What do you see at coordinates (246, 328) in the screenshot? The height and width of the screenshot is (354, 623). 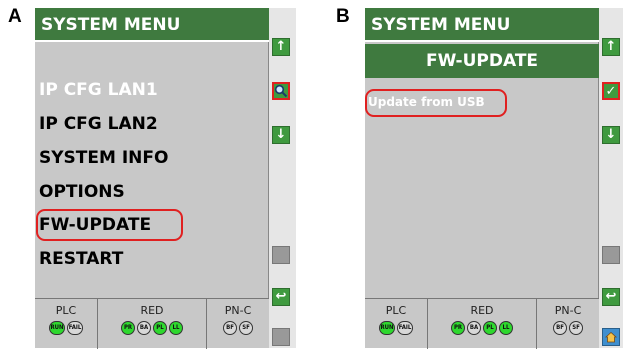 I see `led-sf: SF` at bounding box center [246, 328].